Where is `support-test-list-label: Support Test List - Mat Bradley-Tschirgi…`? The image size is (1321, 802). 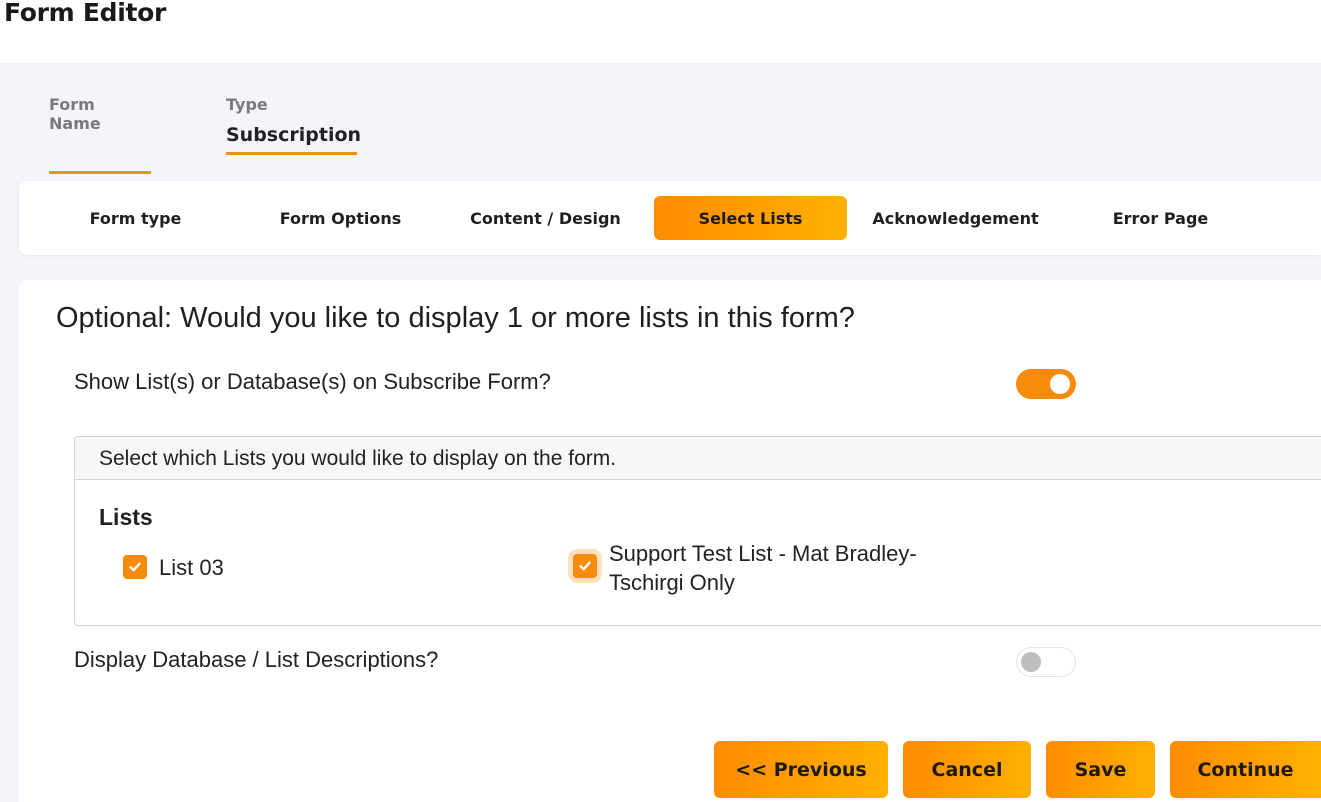 support-test-list-label: Support Test List - Mat Bradley-Tschirgi… is located at coordinates (763, 568).